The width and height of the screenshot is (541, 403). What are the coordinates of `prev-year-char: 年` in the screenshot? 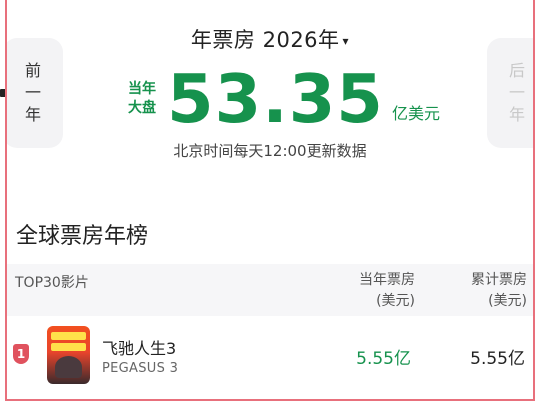 It's located at (32, 114).